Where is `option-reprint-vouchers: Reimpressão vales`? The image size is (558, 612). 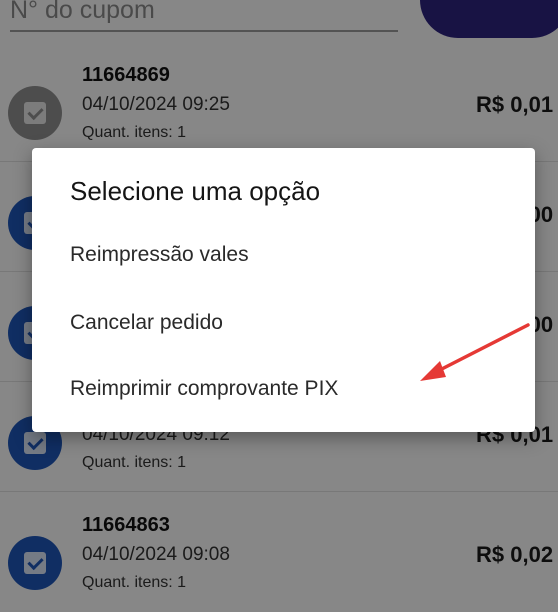 option-reprint-vouchers: Reimpressão vales is located at coordinates (159, 255).